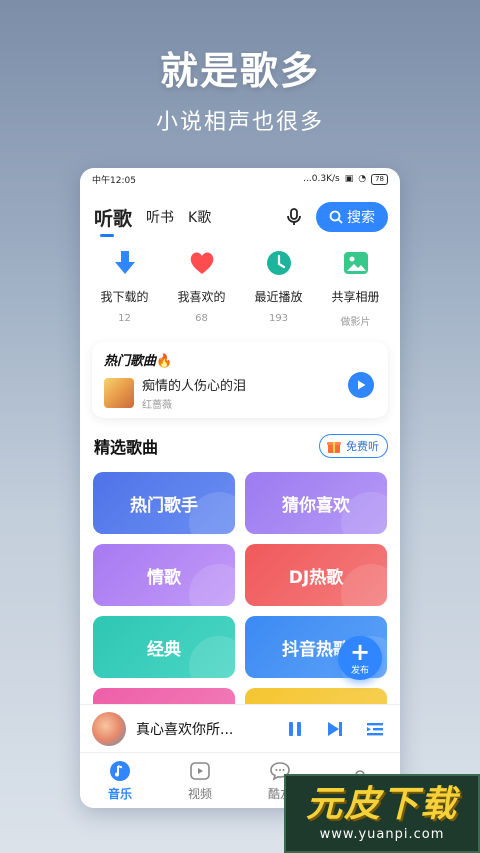 This screenshot has width=480, height=853. What do you see at coordinates (279, 263) in the screenshot?
I see `clock-icon` at bounding box center [279, 263].